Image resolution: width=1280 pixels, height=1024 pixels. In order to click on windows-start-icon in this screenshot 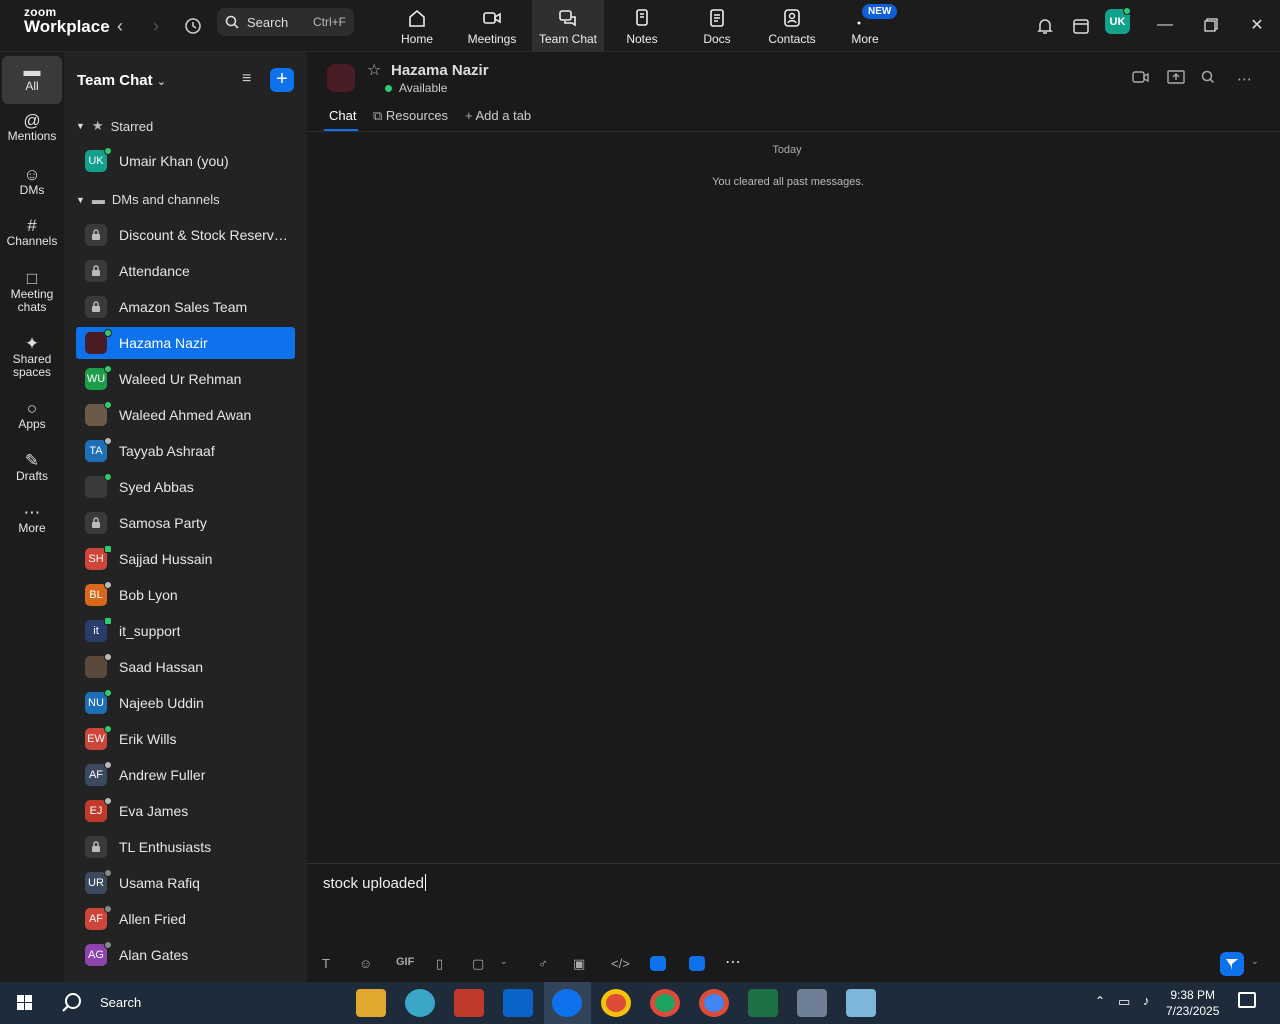, I will do `click(25, 1003)`.